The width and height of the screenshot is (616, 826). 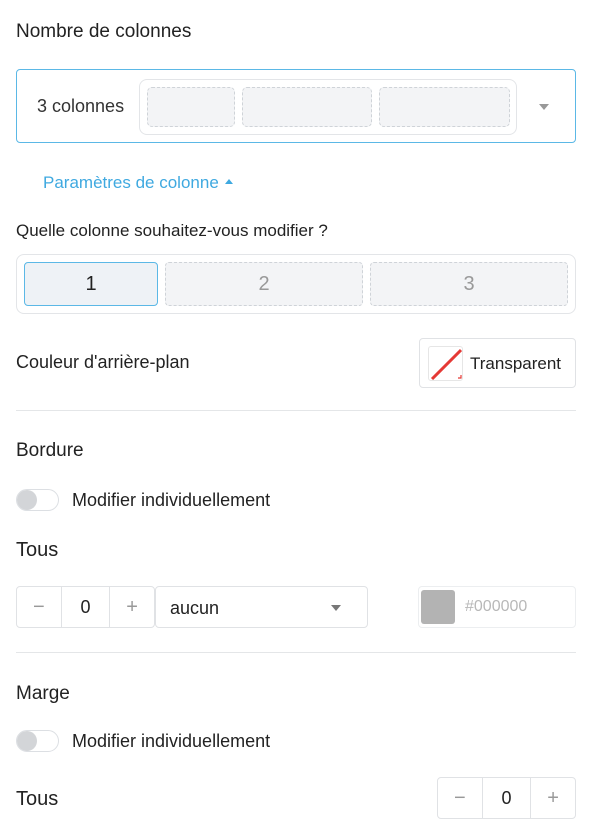 What do you see at coordinates (81, 106) in the screenshot?
I see `column-count-value: 3 colonnes` at bounding box center [81, 106].